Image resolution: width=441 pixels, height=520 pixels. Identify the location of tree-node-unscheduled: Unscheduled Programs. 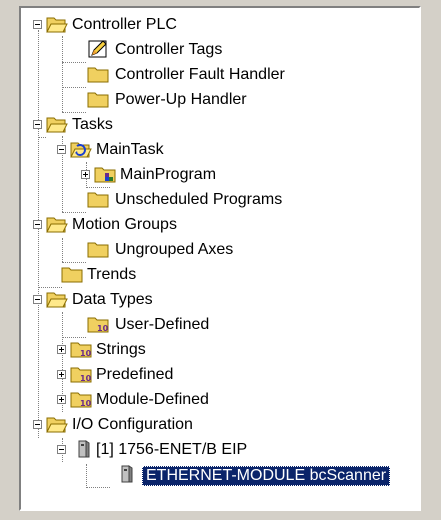
(220, 199).